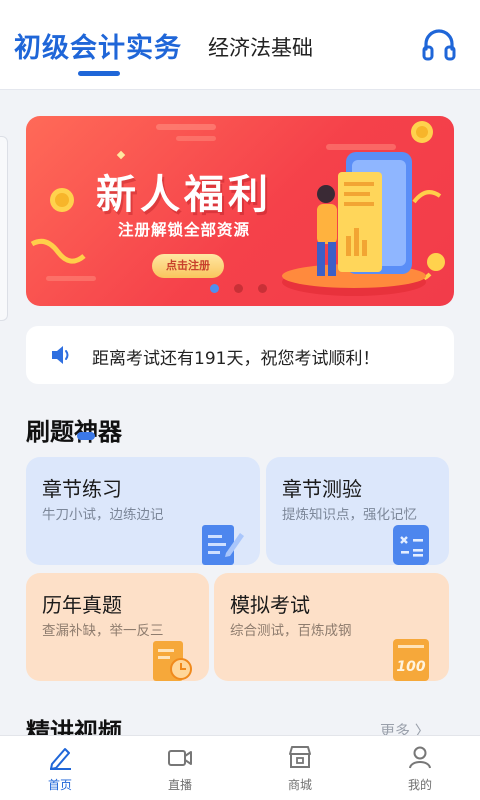  What do you see at coordinates (86, 436) in the screenshot?
I see `section-badge` at bounding box center [86, 436].